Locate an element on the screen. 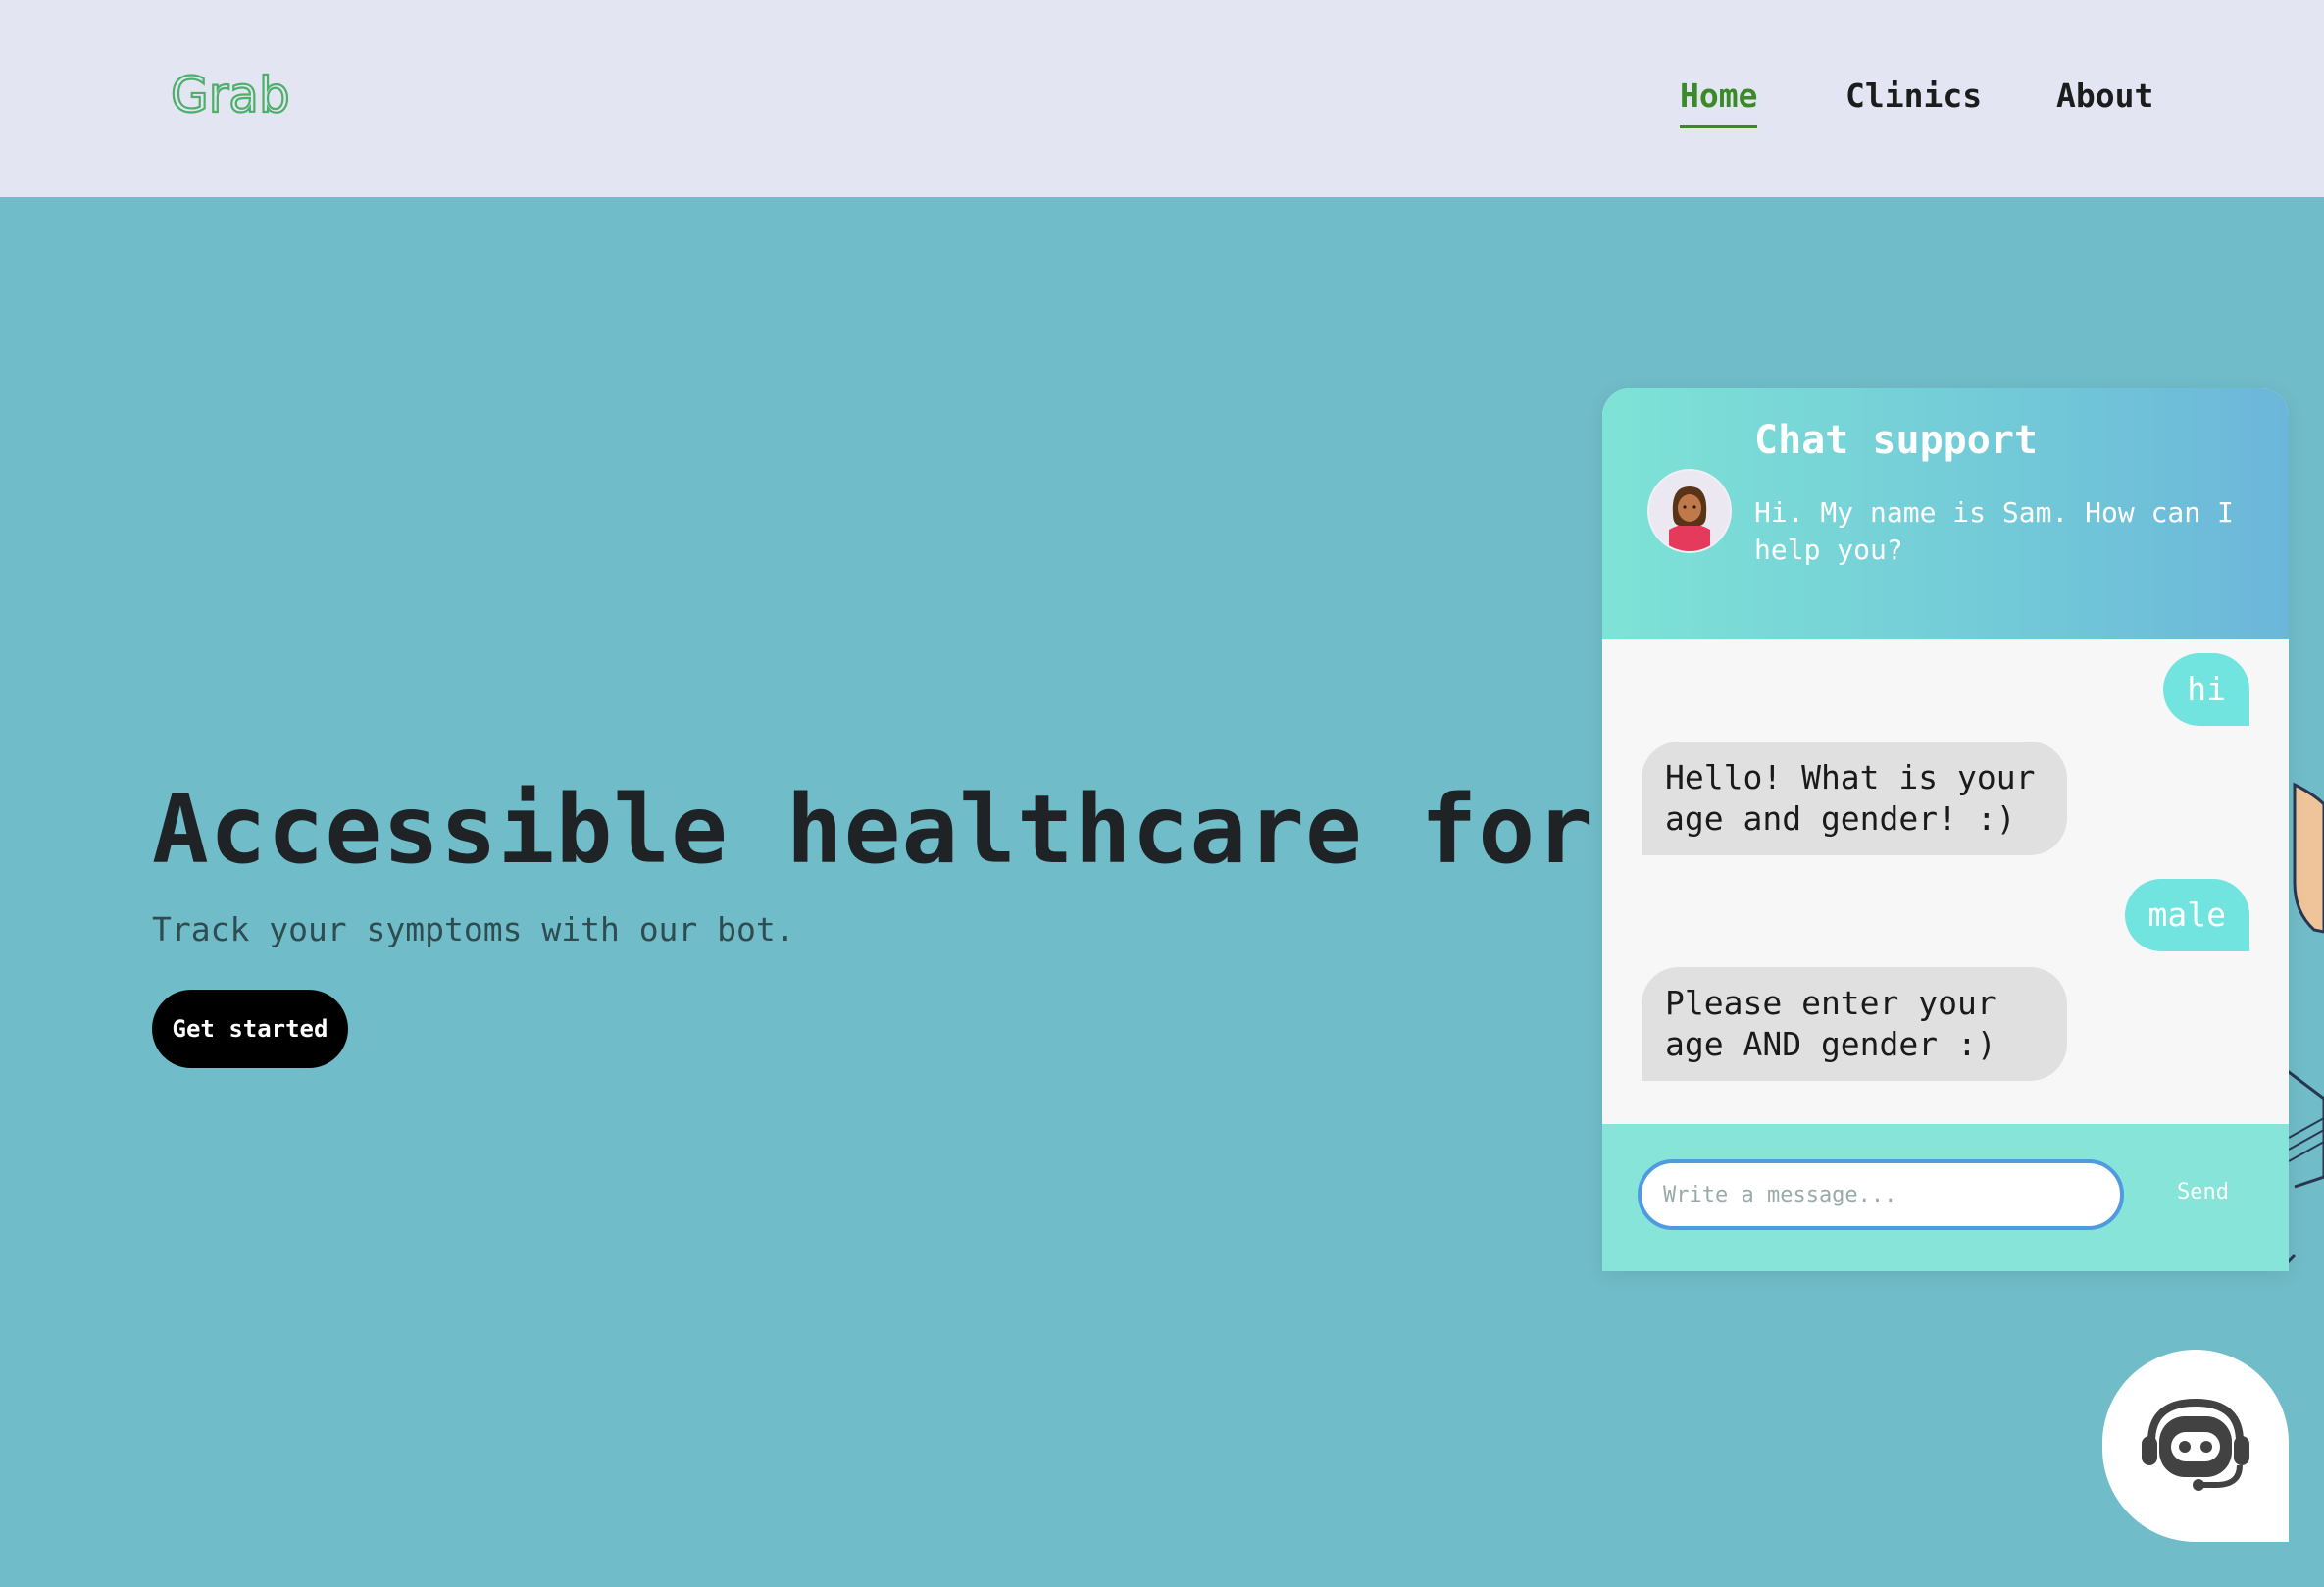 The width and height of the screenshot is (2324, 1587). user-message: hi is located at coordinates (2206, 690).